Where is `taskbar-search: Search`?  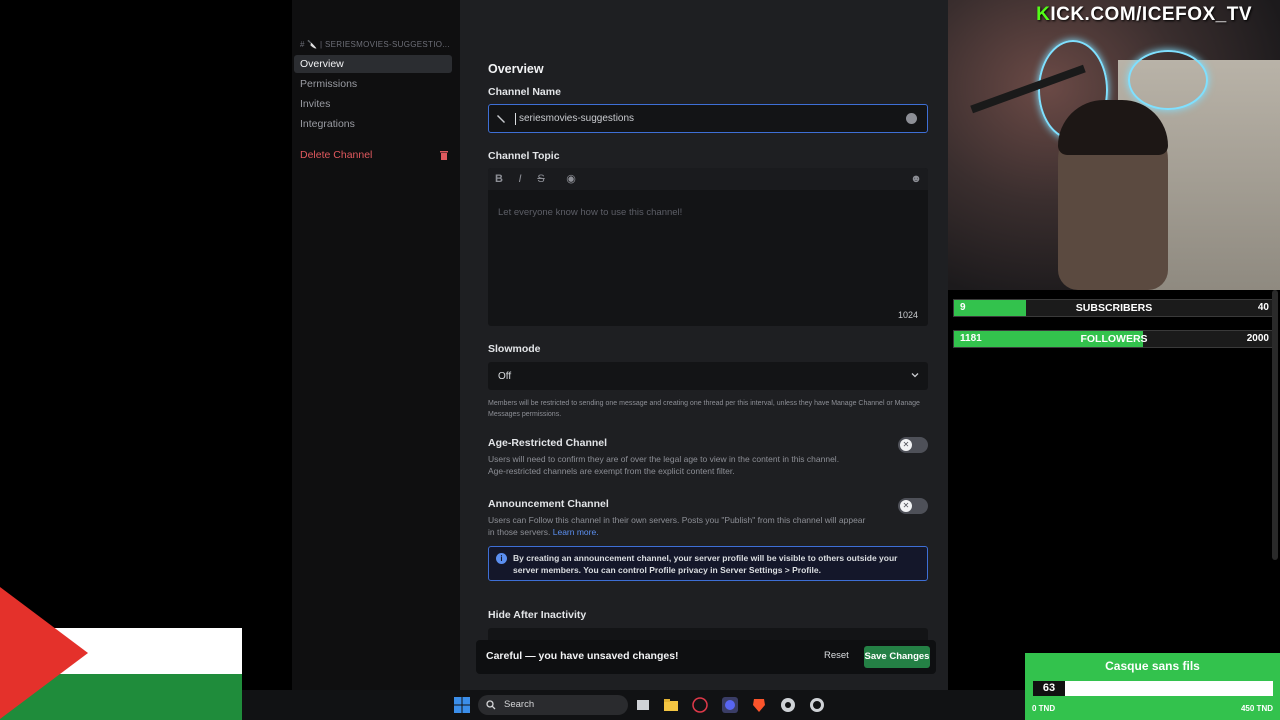
taskbar-search: Search is located at coordinates (553, 705).